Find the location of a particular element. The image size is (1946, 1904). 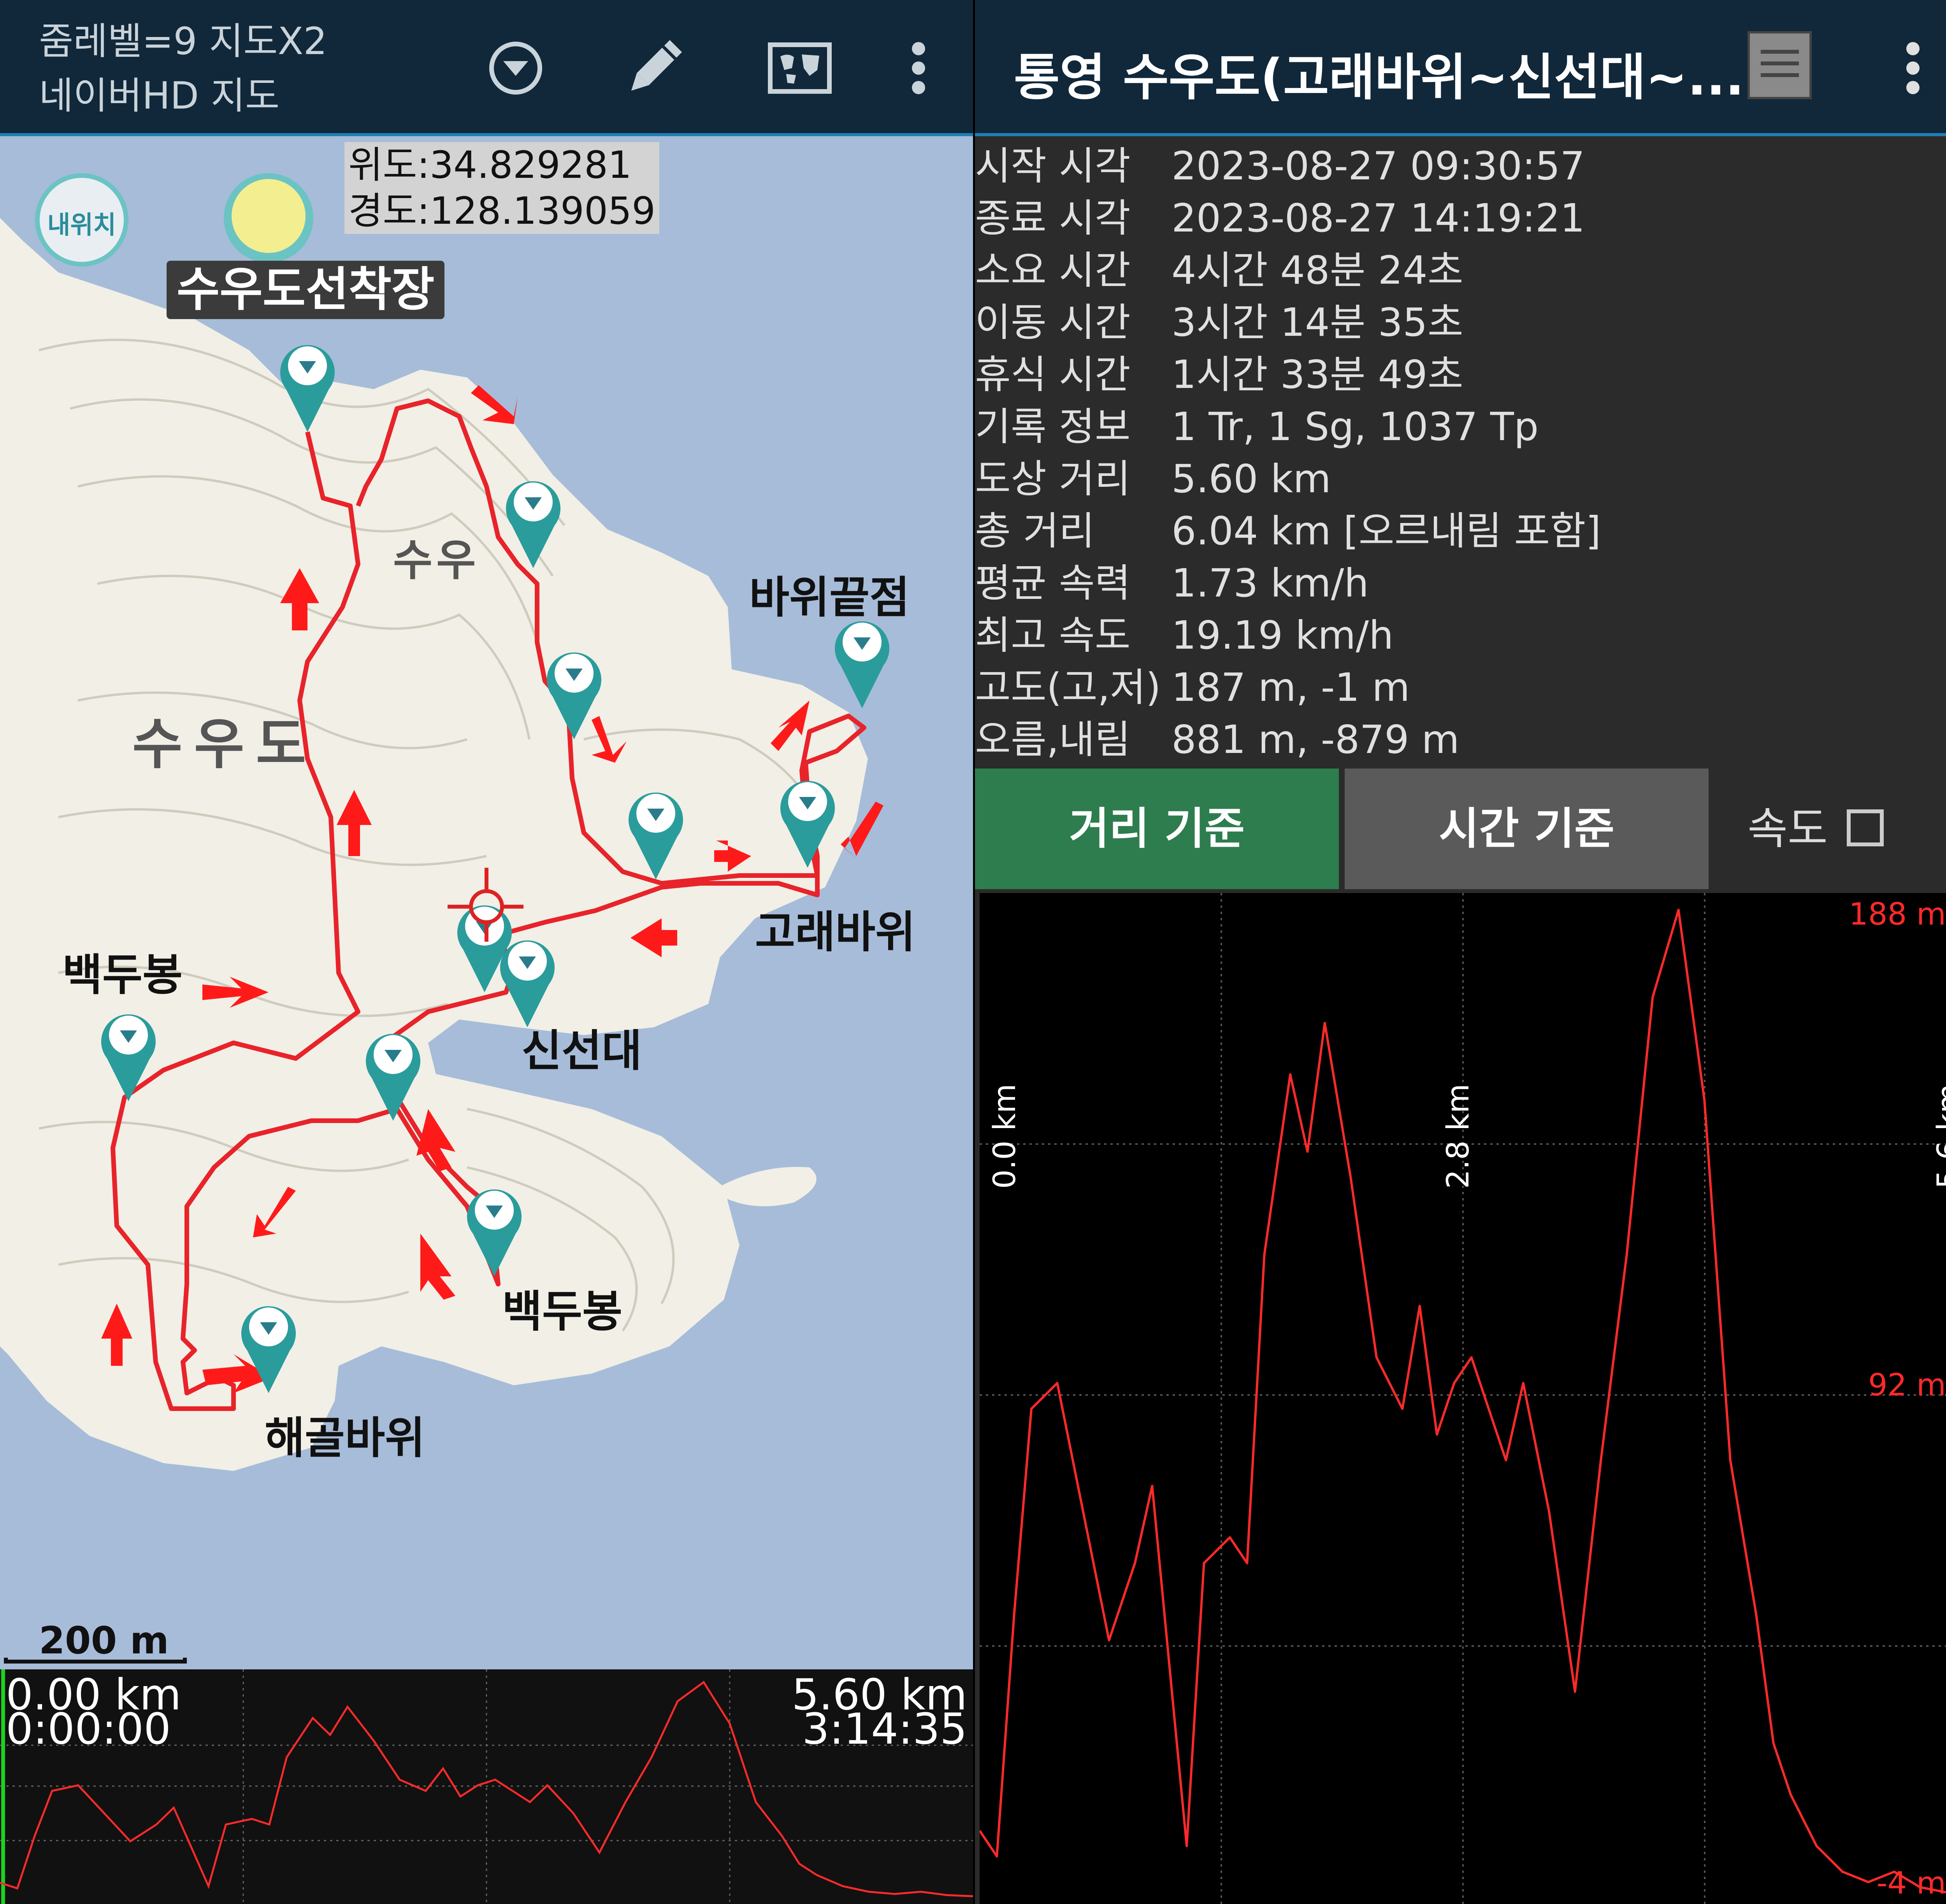

stat-label: 총 거리 is located at coordinates (1035, 531).